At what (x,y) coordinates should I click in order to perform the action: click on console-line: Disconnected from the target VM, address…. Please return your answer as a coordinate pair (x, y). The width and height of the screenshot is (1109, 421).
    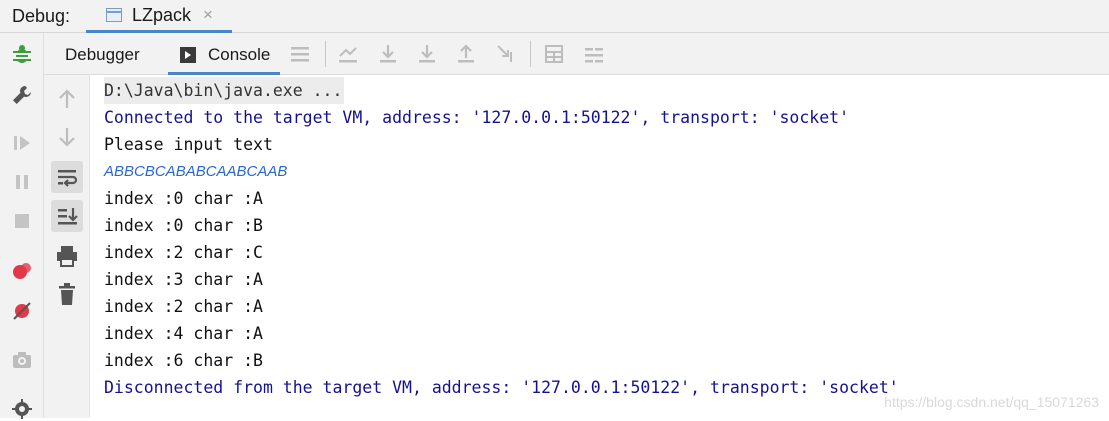
    Looking at the image, I should click on (501, 387).